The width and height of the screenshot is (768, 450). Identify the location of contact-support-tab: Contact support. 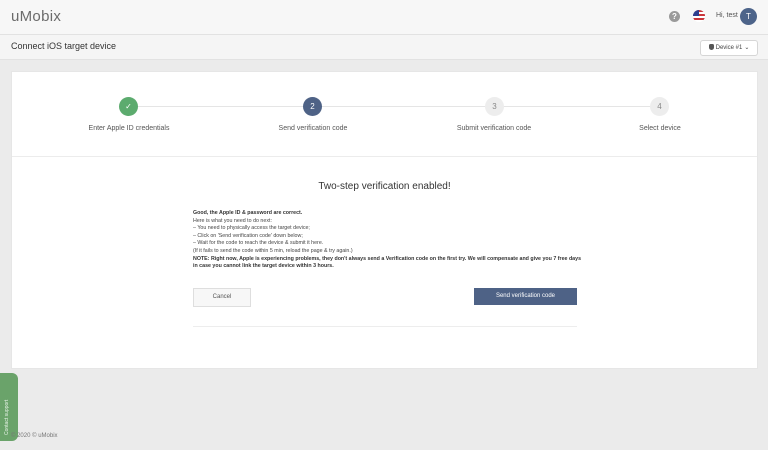
(9, 407).